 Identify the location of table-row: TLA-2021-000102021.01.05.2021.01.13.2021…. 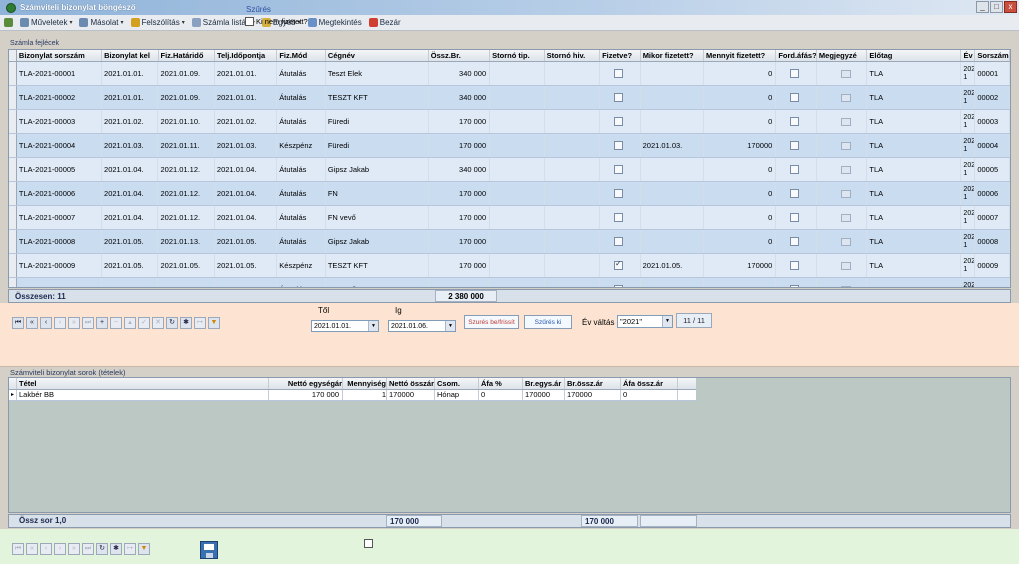
(509, 282).